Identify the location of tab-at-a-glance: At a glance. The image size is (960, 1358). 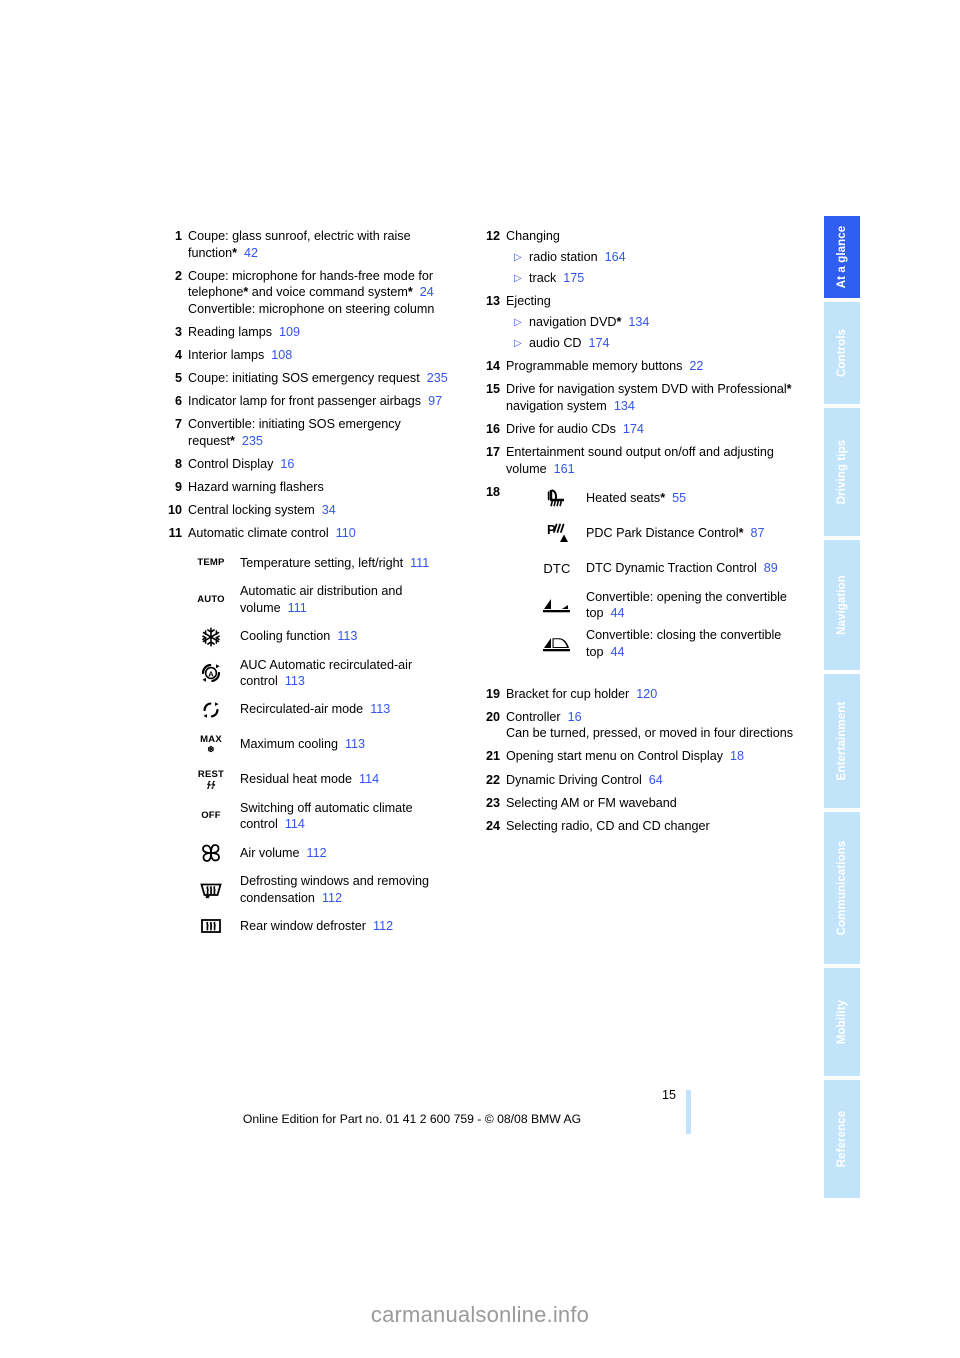
(842, 257).